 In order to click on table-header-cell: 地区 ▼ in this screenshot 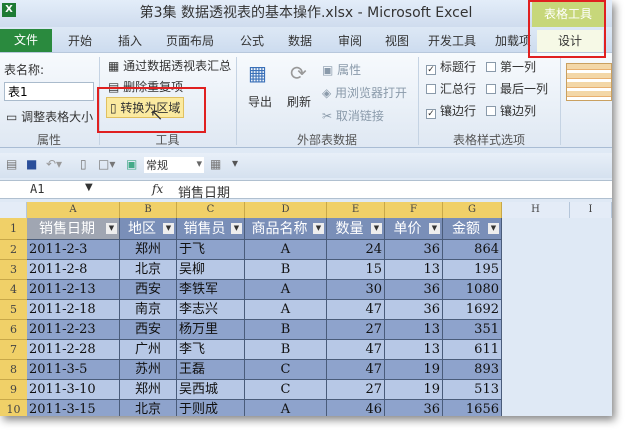, I will do `click(148, 229)`.